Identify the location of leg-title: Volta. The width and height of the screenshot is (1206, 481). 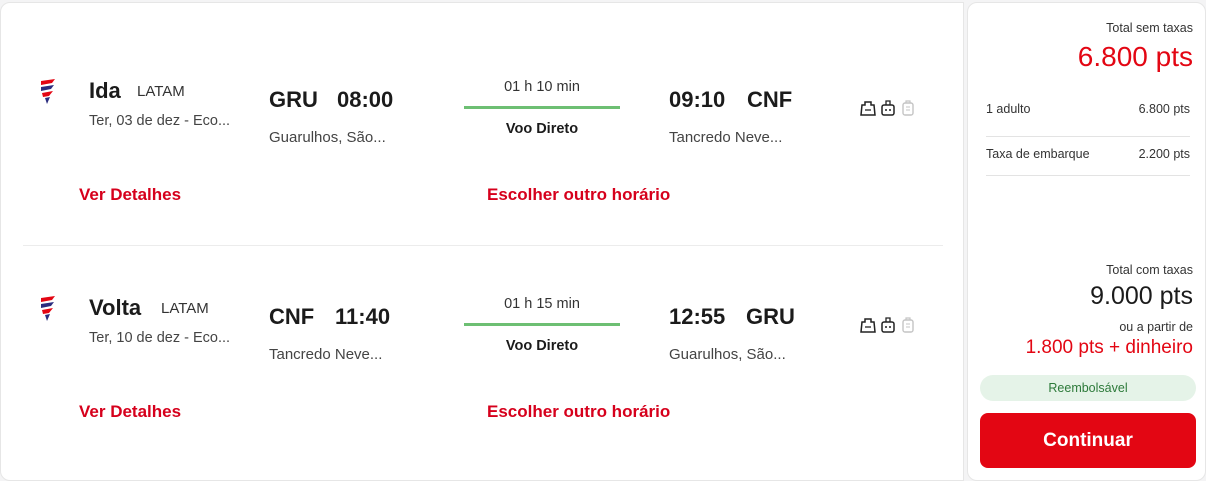
(115, 307).